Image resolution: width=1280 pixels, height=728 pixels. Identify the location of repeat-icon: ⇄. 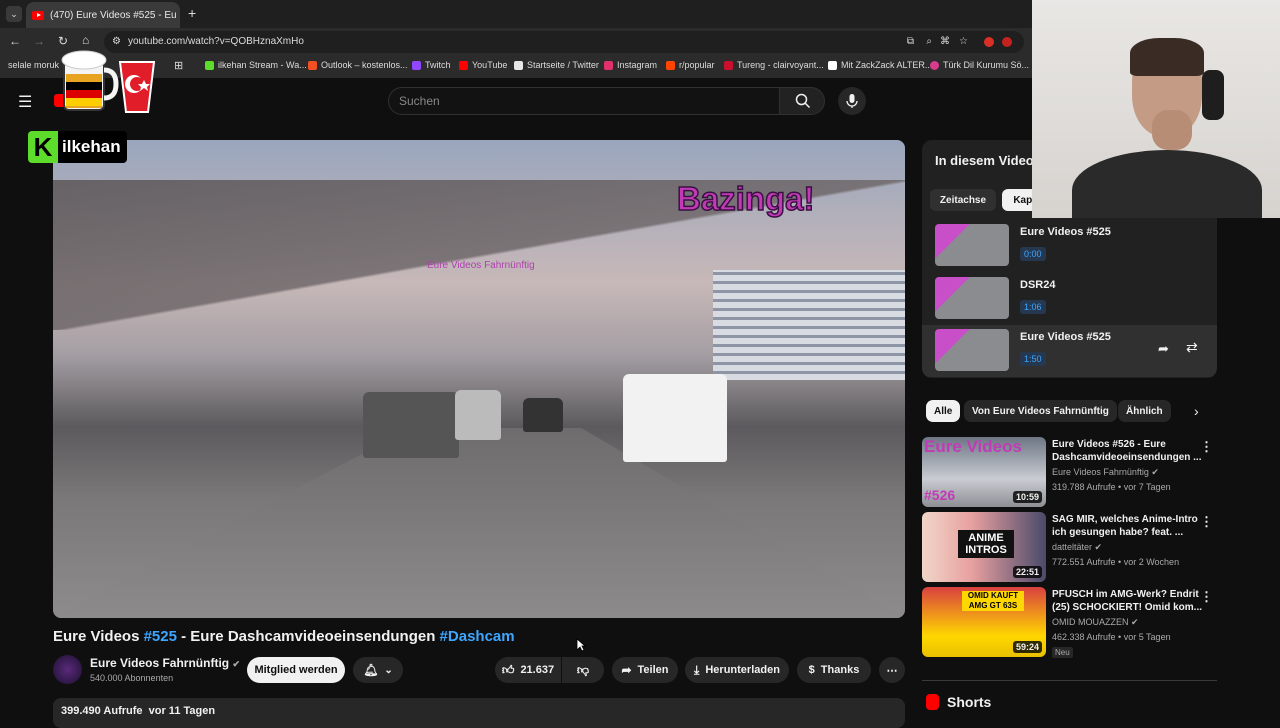
(1192, 347).